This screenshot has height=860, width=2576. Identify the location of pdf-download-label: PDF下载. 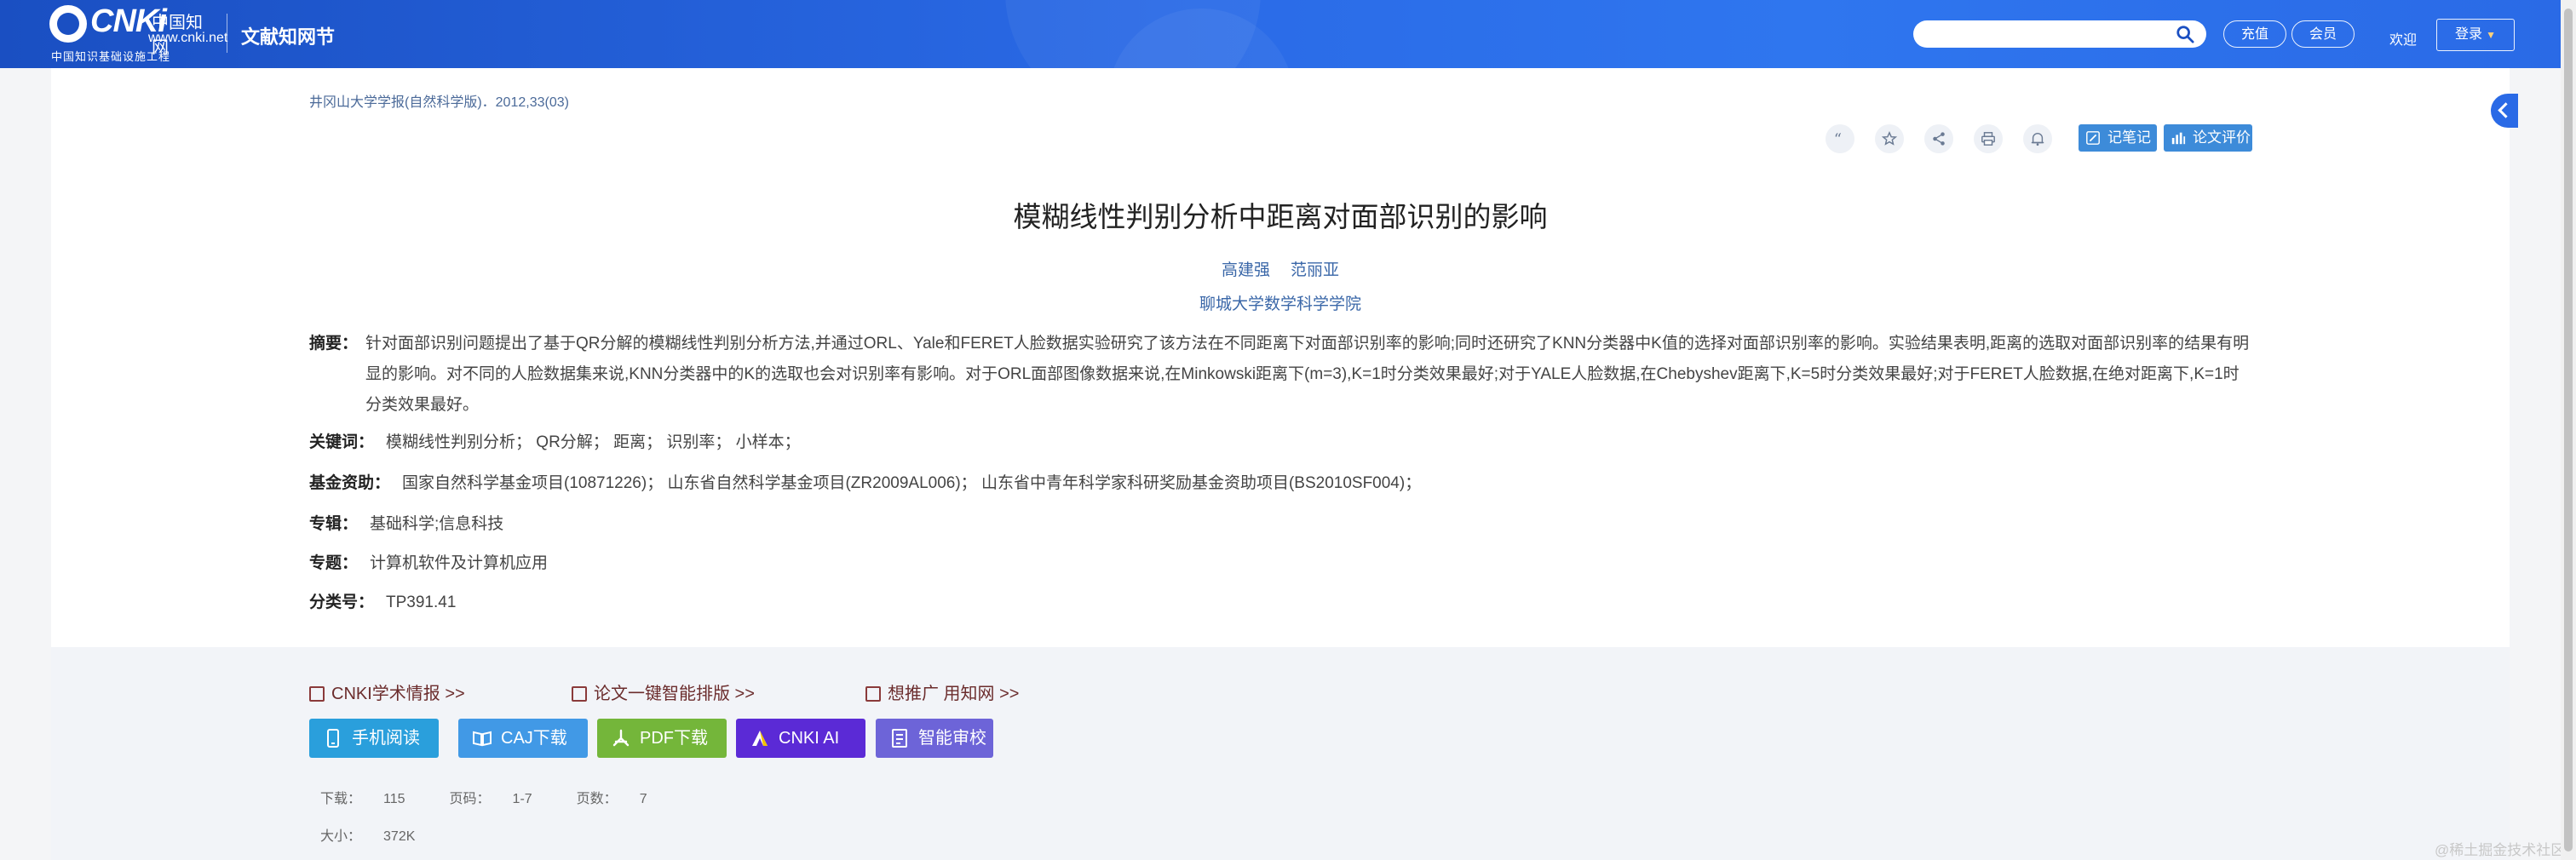
(674, 739).